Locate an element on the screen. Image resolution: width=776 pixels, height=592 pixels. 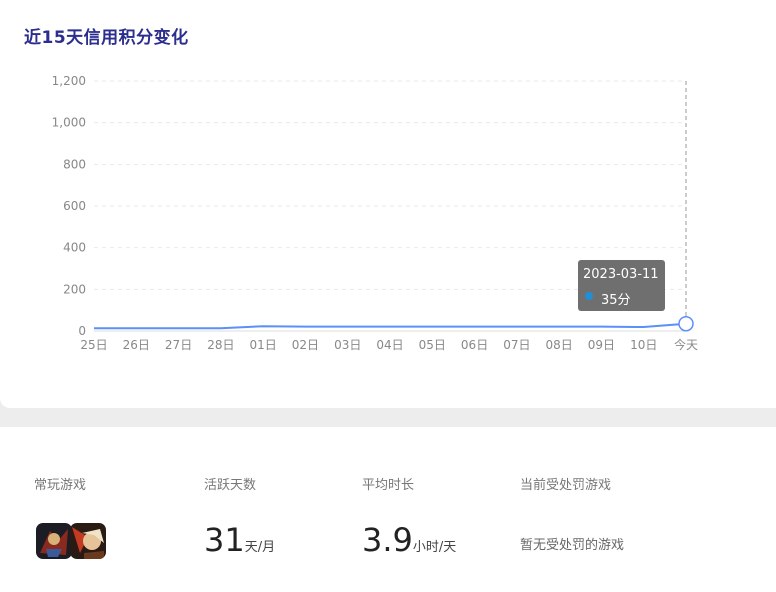
x-tick-label: 09日 is located at coordinates (601, 345).